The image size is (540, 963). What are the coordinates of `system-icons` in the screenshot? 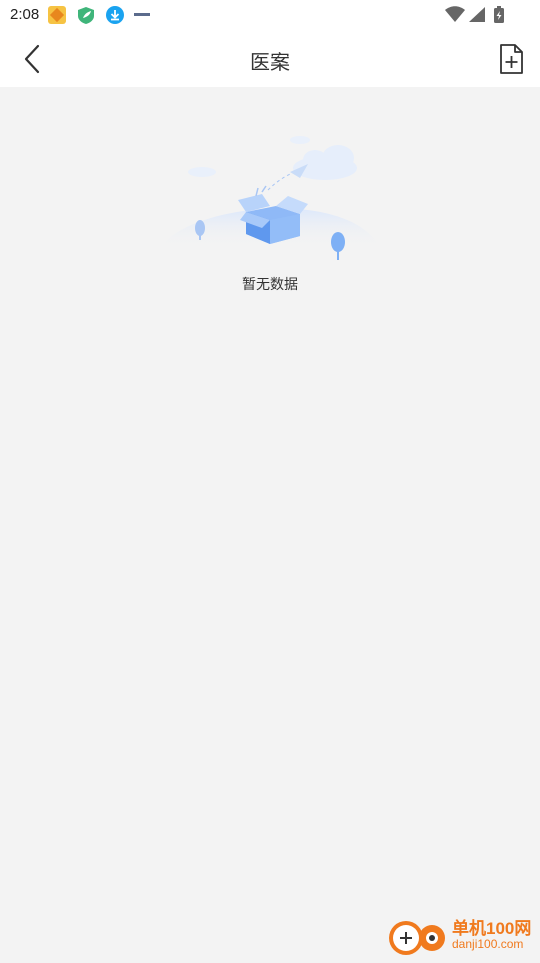 It's located at (474, 14).